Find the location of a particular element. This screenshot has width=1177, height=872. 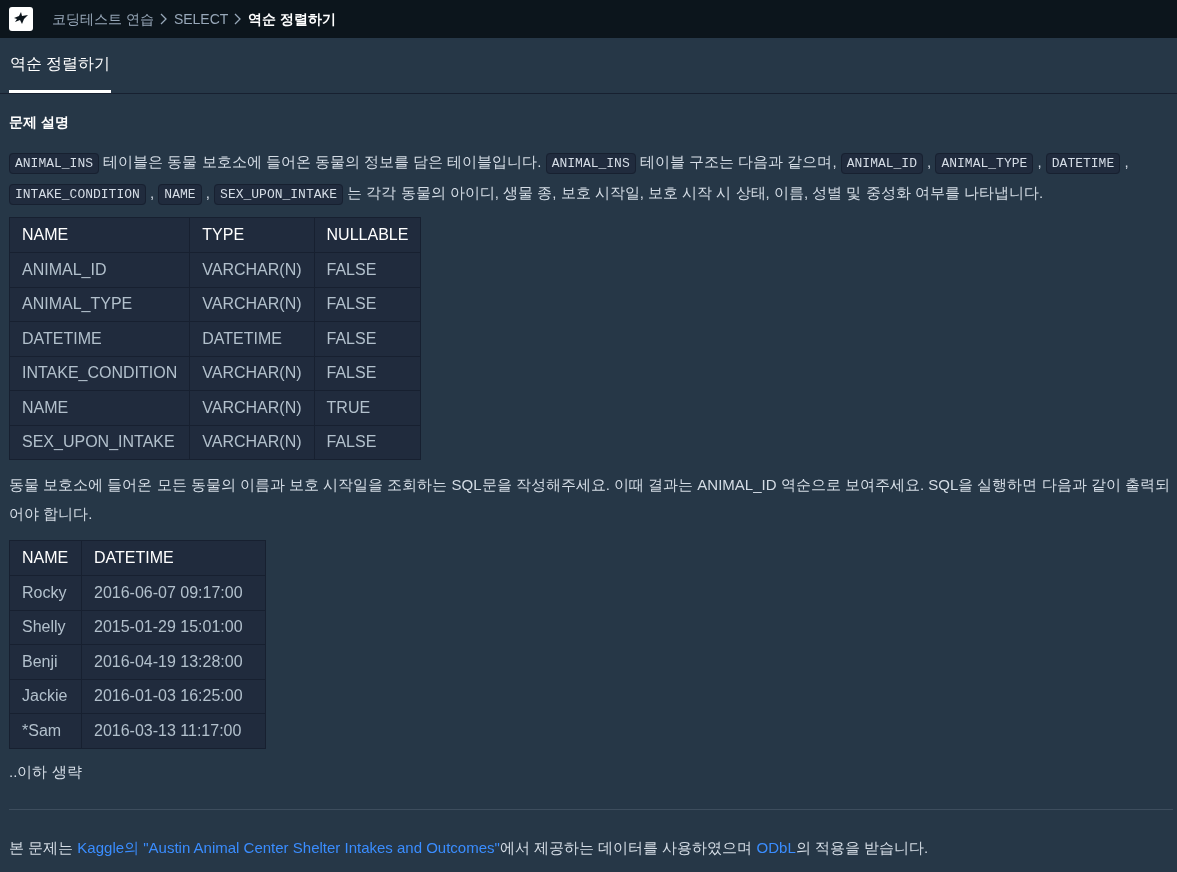

table-cell: Shelly is located at coordinates (45, 627).